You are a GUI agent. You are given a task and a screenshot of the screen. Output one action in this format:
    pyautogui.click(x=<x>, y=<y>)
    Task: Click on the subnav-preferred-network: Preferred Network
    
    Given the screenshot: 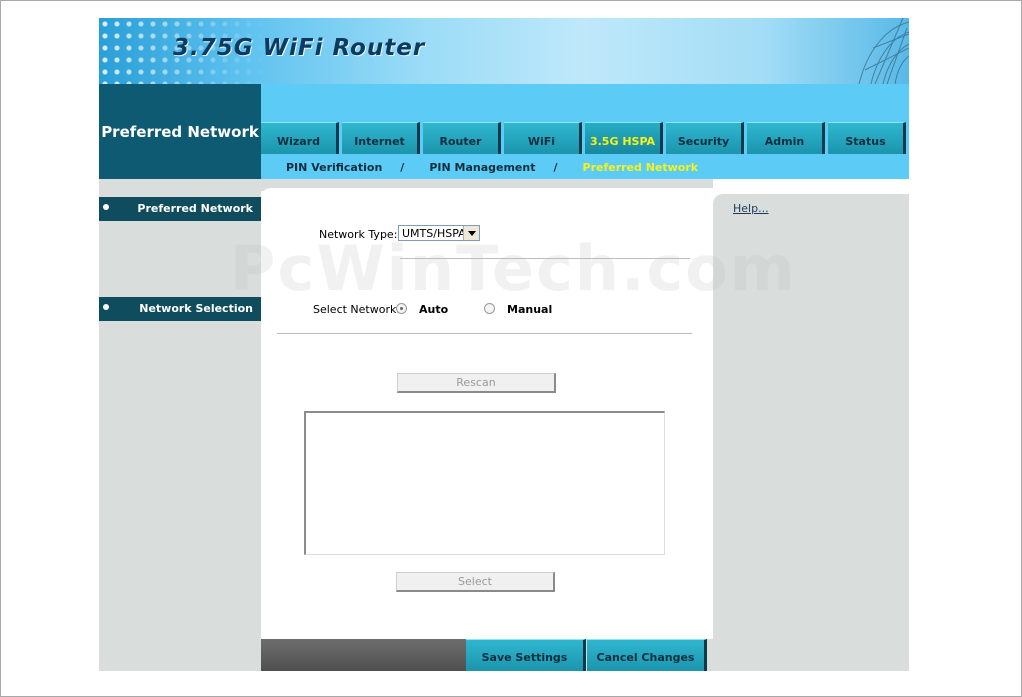 What is the action you would take?
    pyautogui.click(x=641, y=167)
    